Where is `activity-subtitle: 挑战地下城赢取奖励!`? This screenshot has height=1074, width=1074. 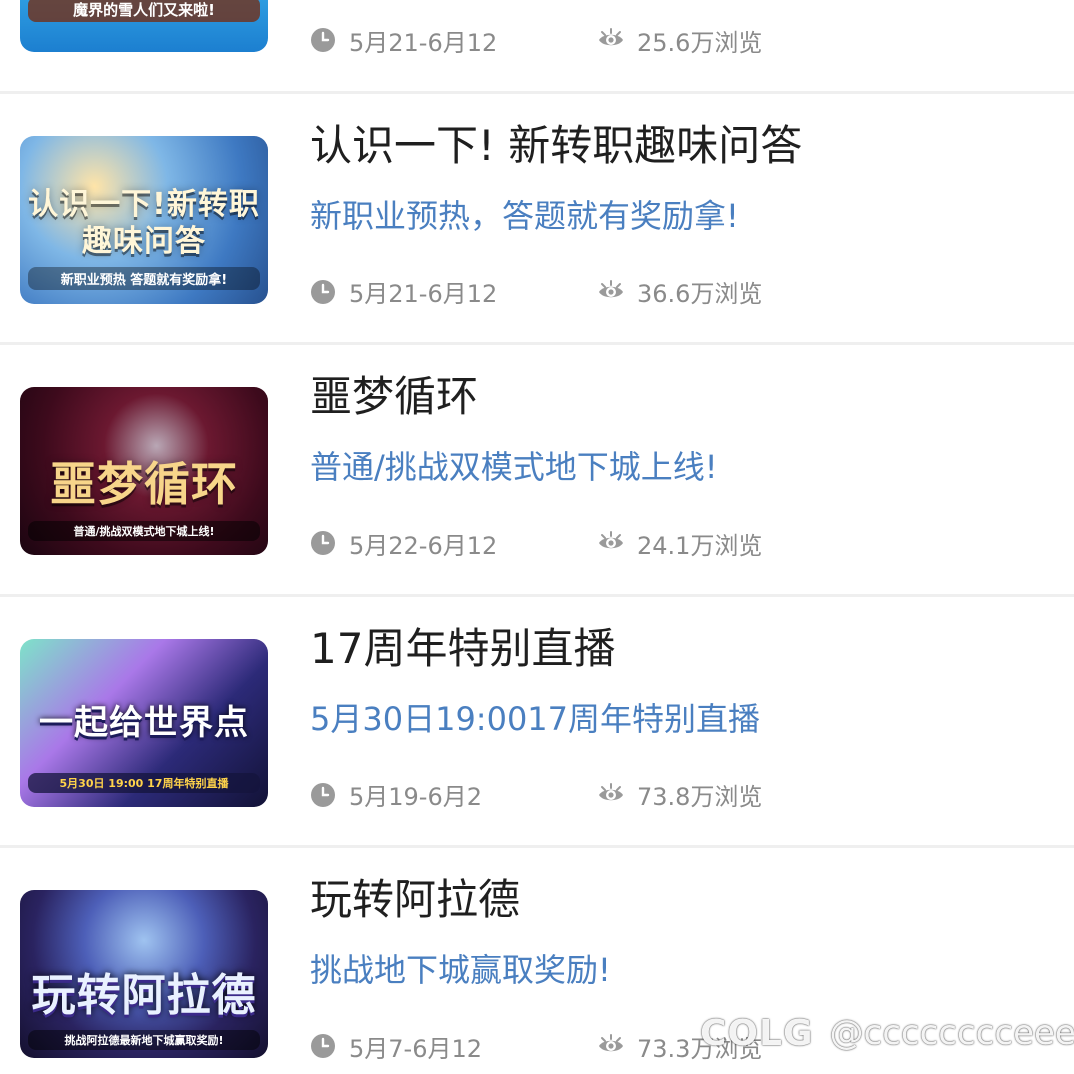
activity-subtitle: 挑战地下城赢取奖励! is located at coordinates (460, 970).